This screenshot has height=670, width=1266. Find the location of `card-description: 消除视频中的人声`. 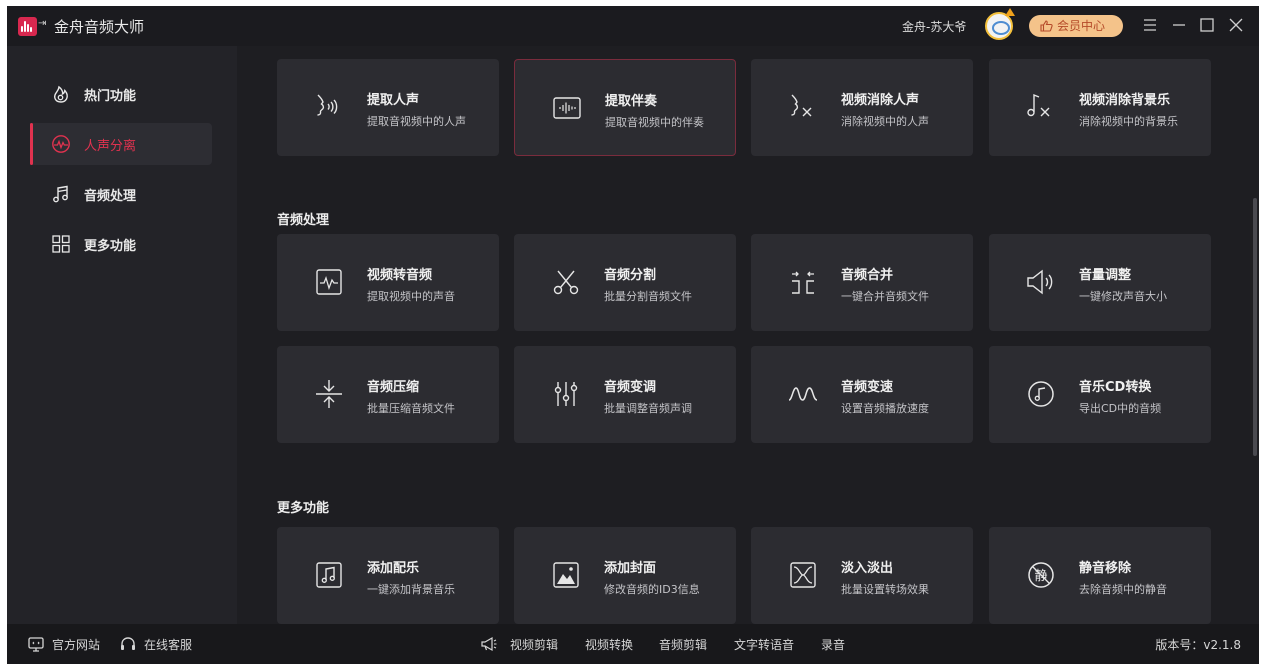

card-description: 消除视频中的人声 is located at coordinates (885, 121).